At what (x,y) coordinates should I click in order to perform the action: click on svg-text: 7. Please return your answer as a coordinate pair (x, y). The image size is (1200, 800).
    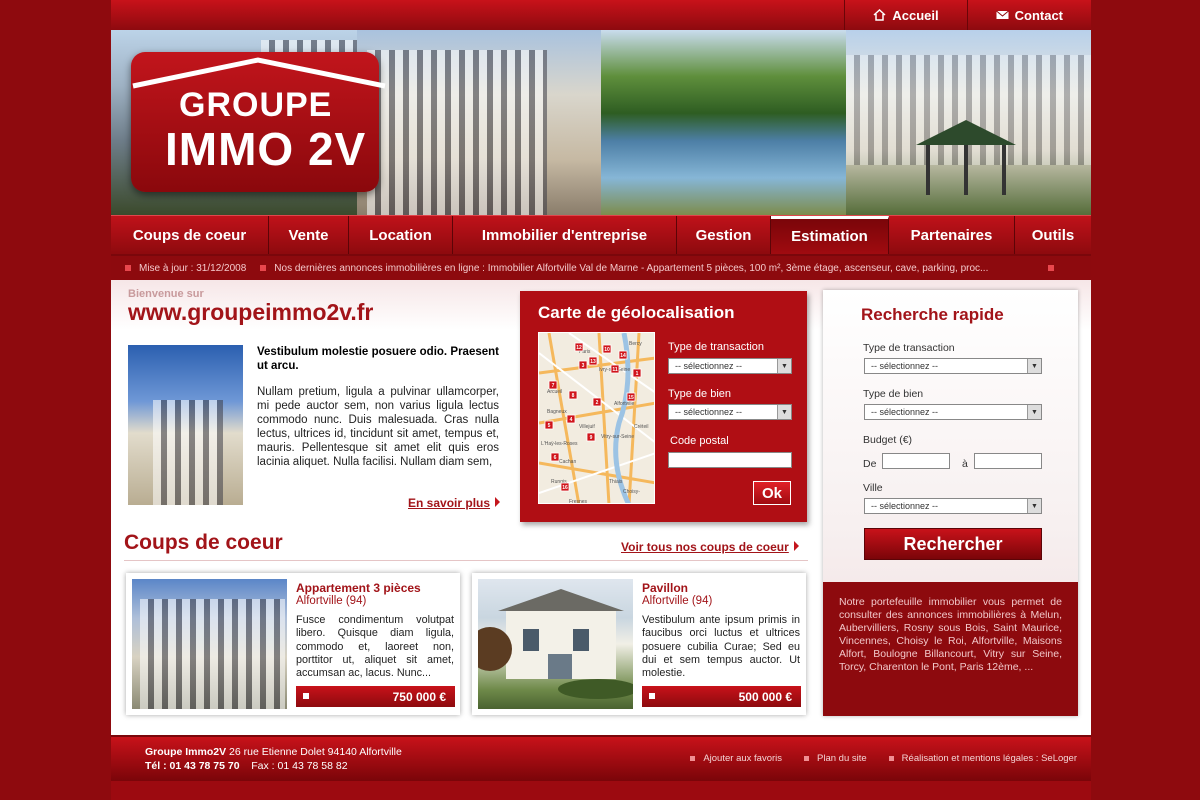
    Looking at the image, I should click on (553, 386).